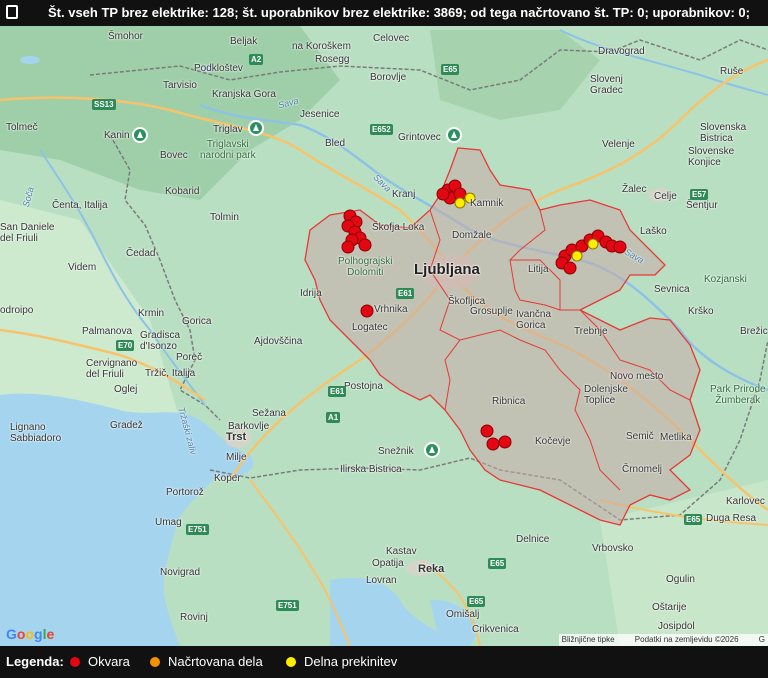  What do you see at coordinates (637, 376) in the screenshot?
I see `map-label: Novo mesto` at bounding box center [637, 376].